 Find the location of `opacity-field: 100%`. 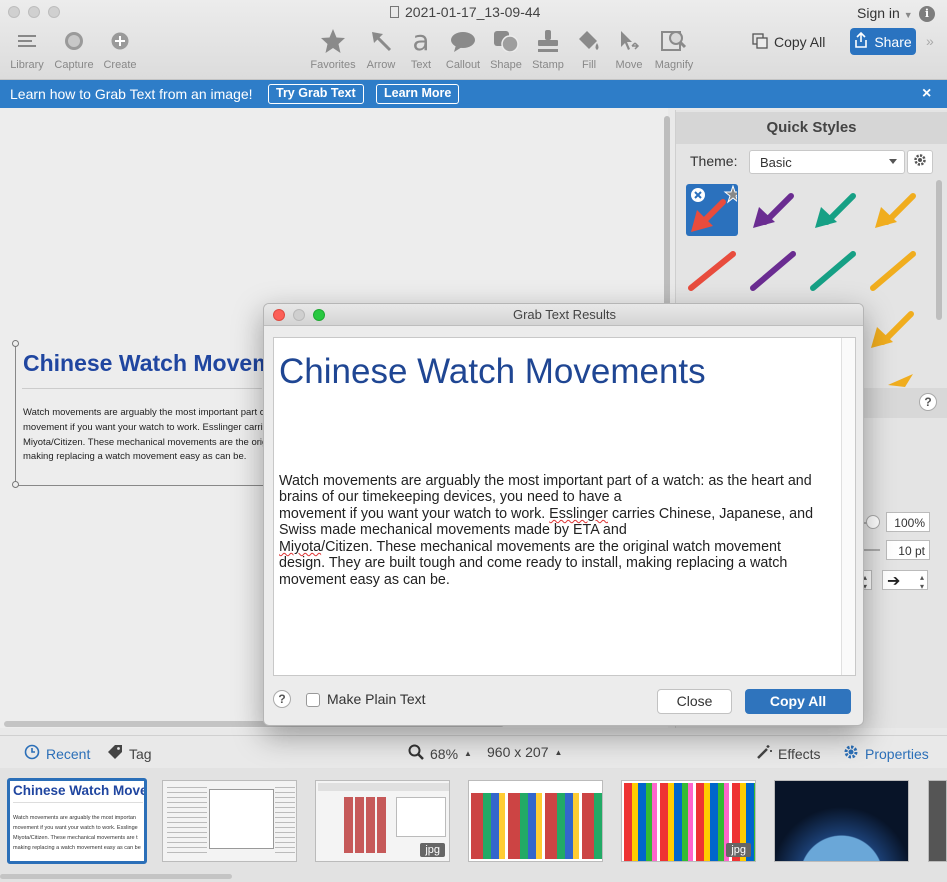

opacity-field: 100% is located at coordinates (908, 522).